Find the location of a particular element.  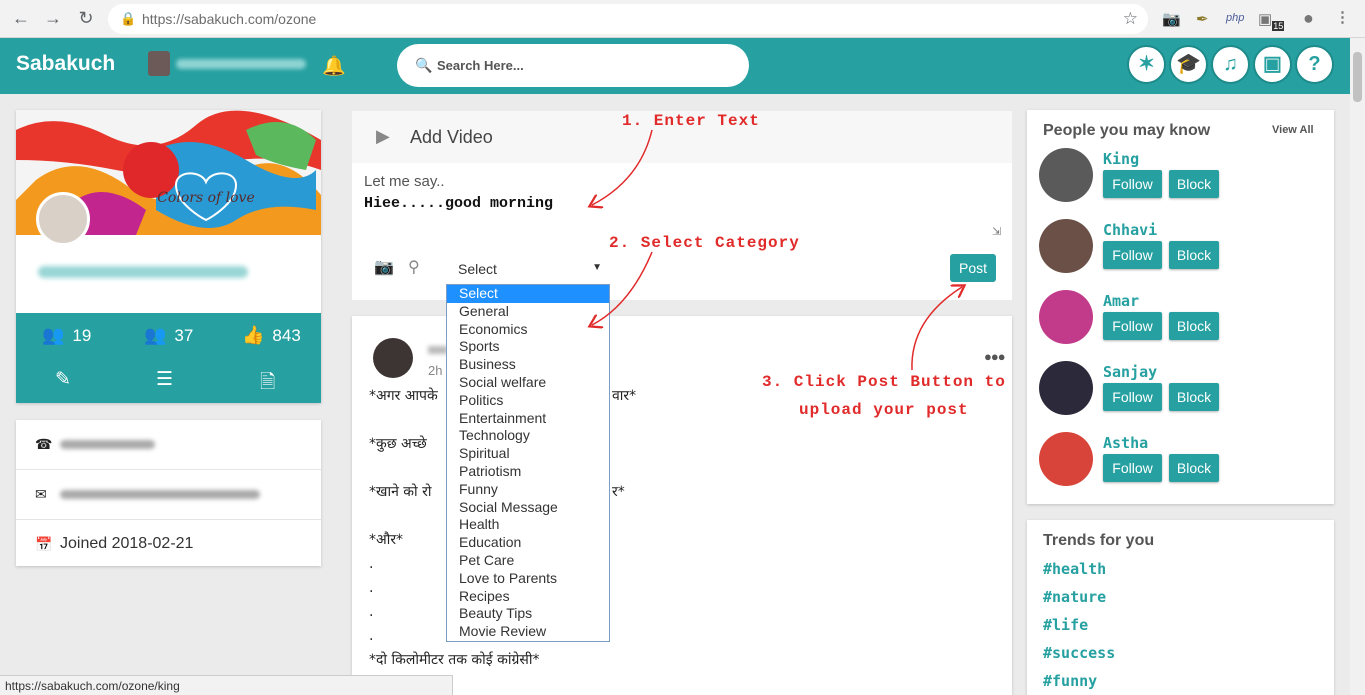

category-select: Select ▼ is located at coordinates (528, 271).